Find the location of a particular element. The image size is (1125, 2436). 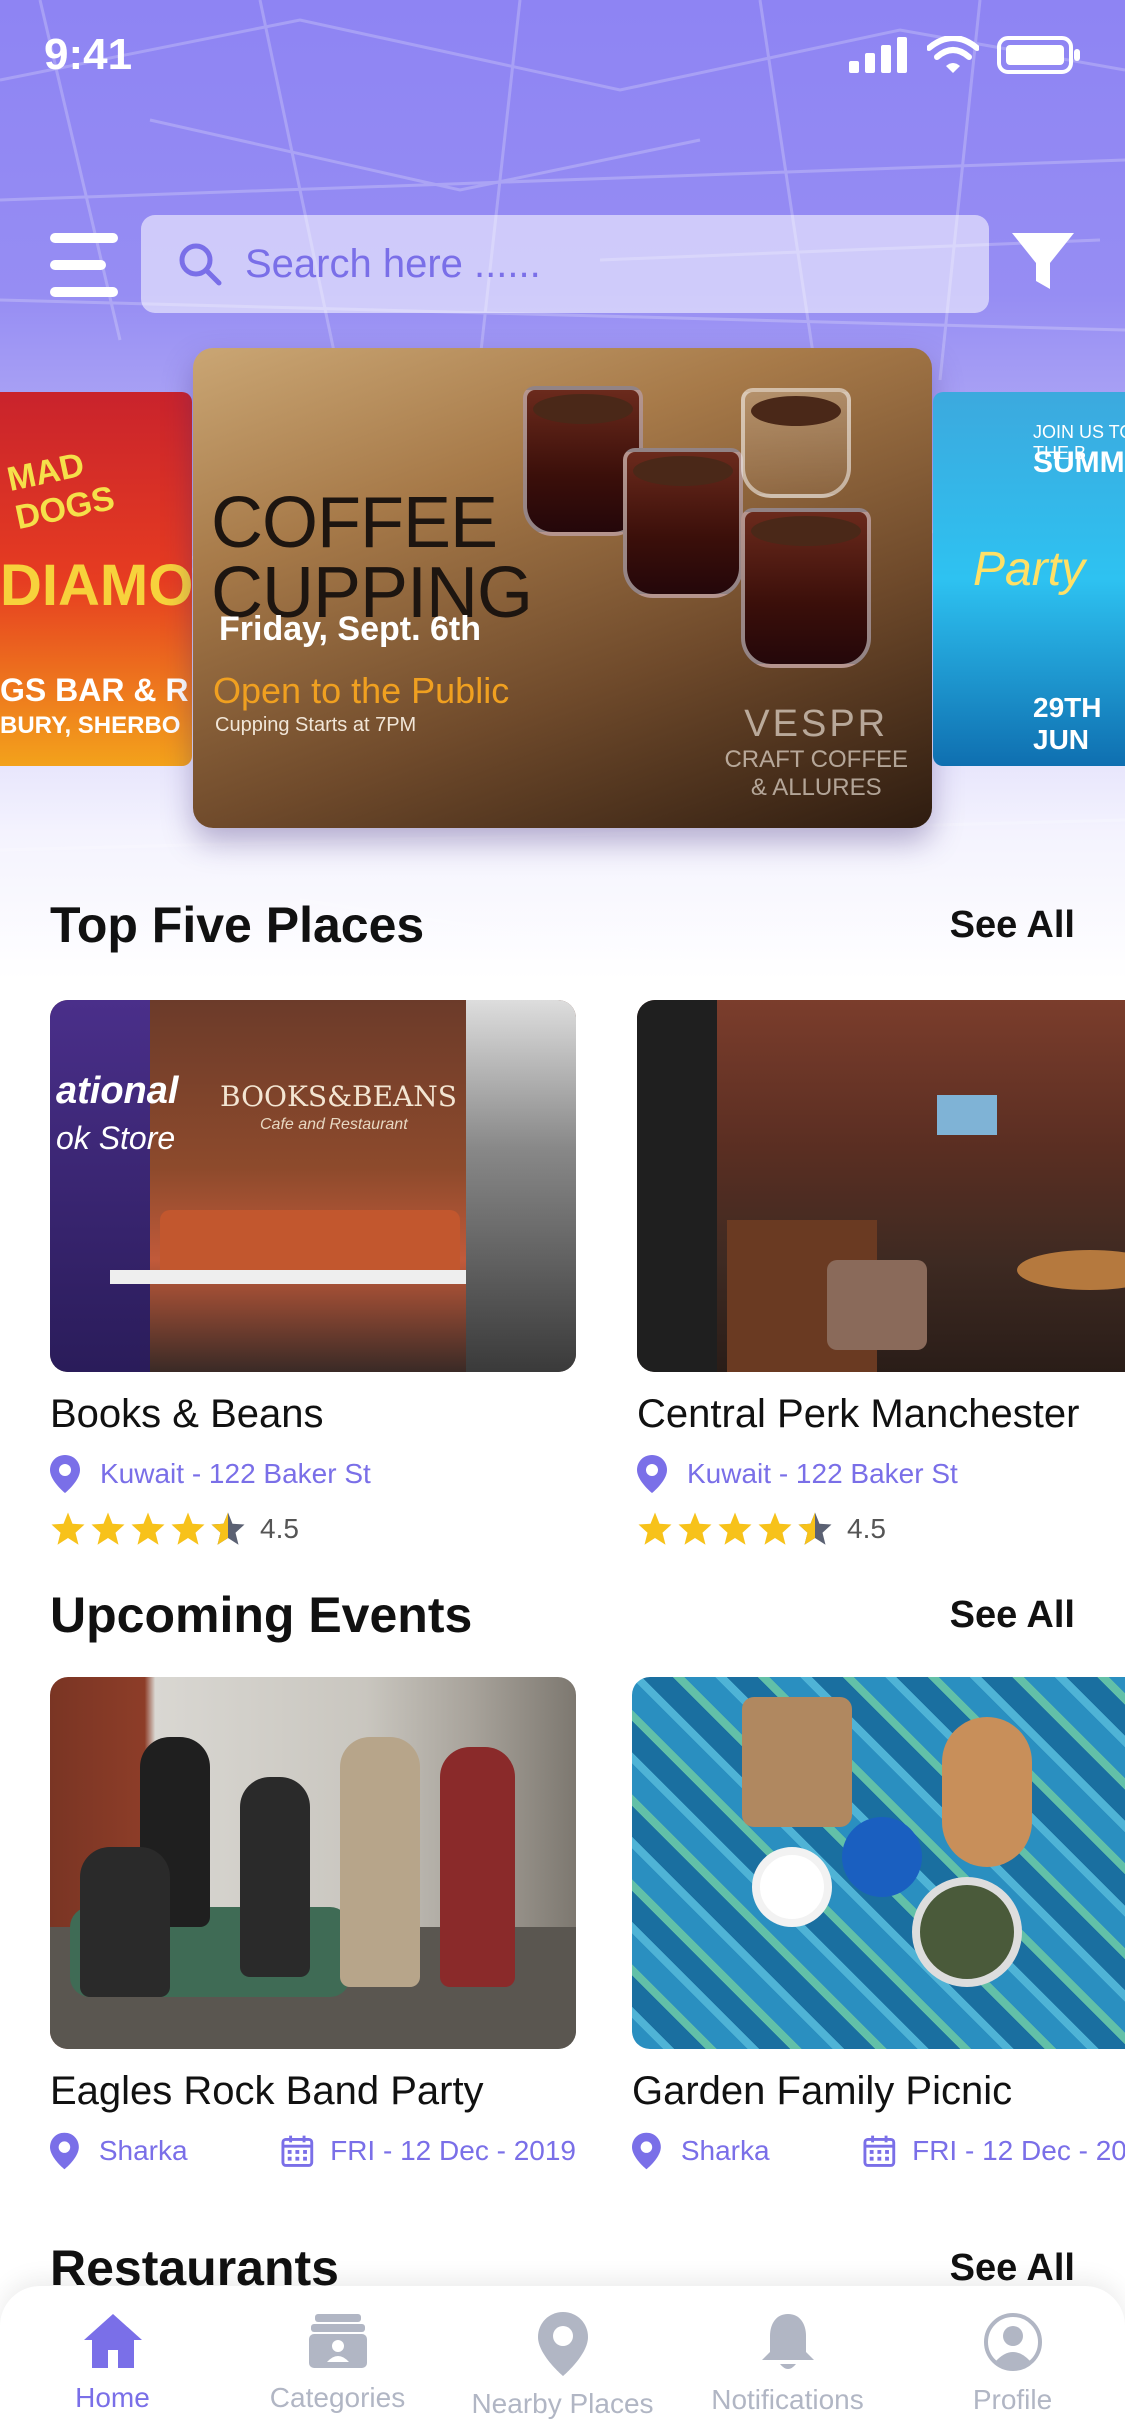

banner-text: MAD DOGS is located at coordinates (60, 491).